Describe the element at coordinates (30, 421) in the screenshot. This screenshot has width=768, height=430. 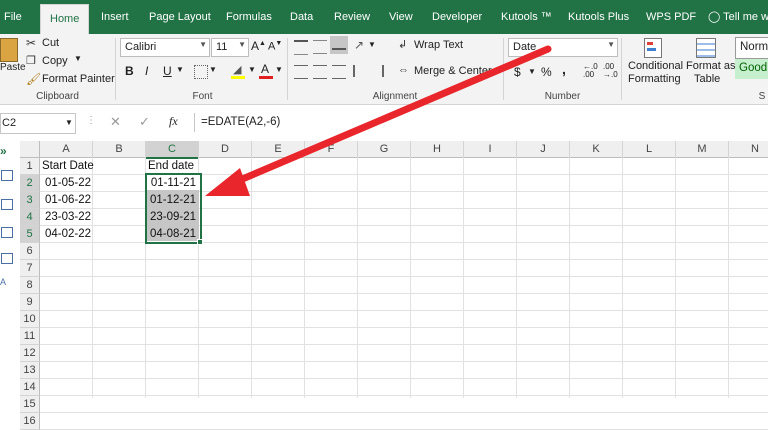
I see `row-header-16: 16` at that location.